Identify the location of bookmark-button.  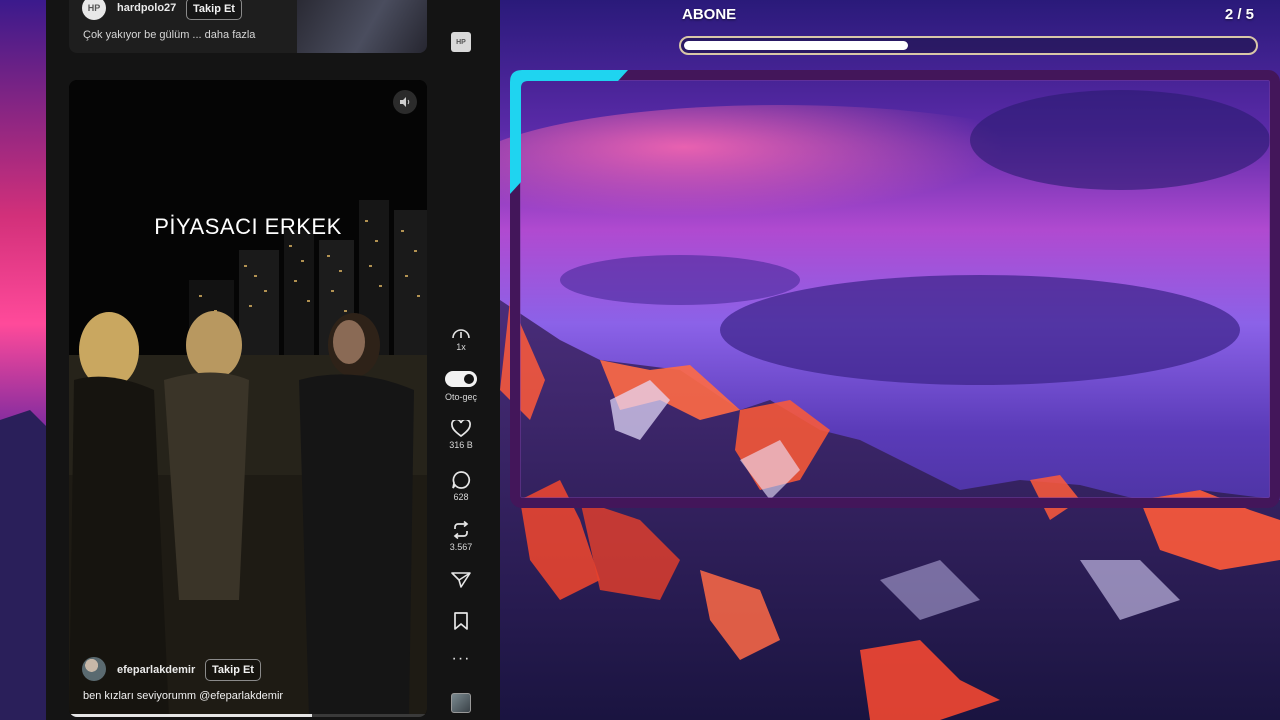
(461, 621).